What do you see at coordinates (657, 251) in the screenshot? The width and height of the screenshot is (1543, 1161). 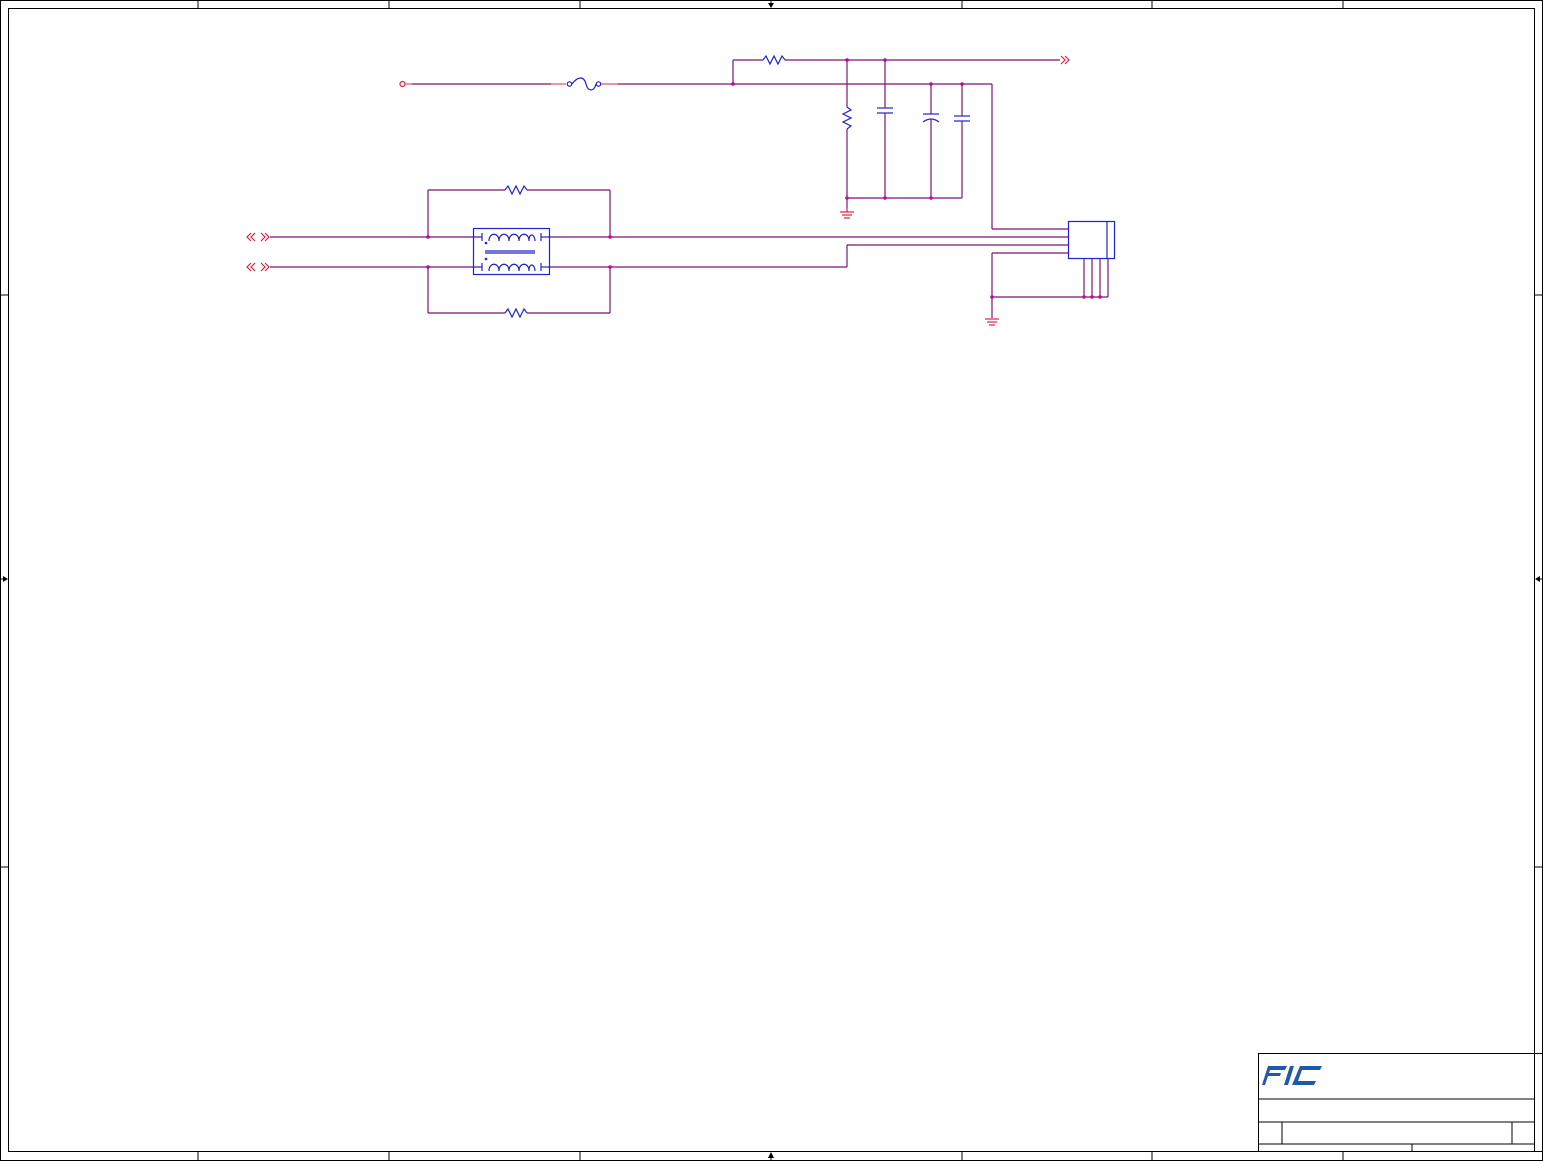 I see `data-lines` at bounding box center [657, 251].